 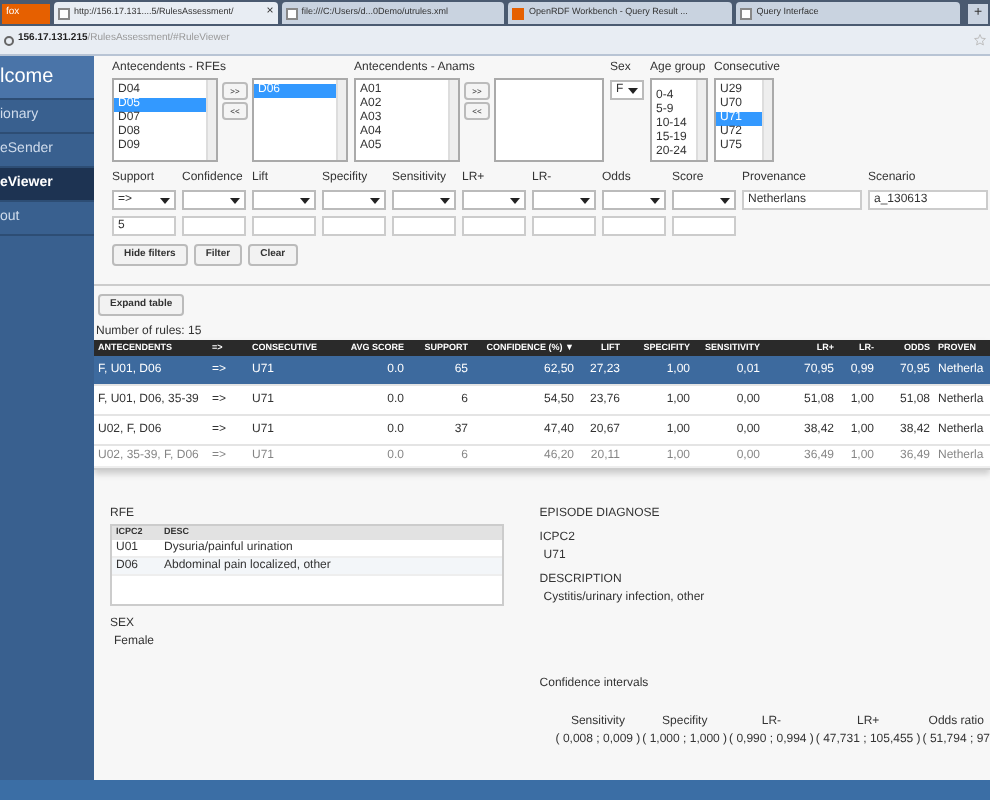 What do you see at coordinates (980, 40) in the screenshot?
I see `star-icon` at bounding box center [980, 40].